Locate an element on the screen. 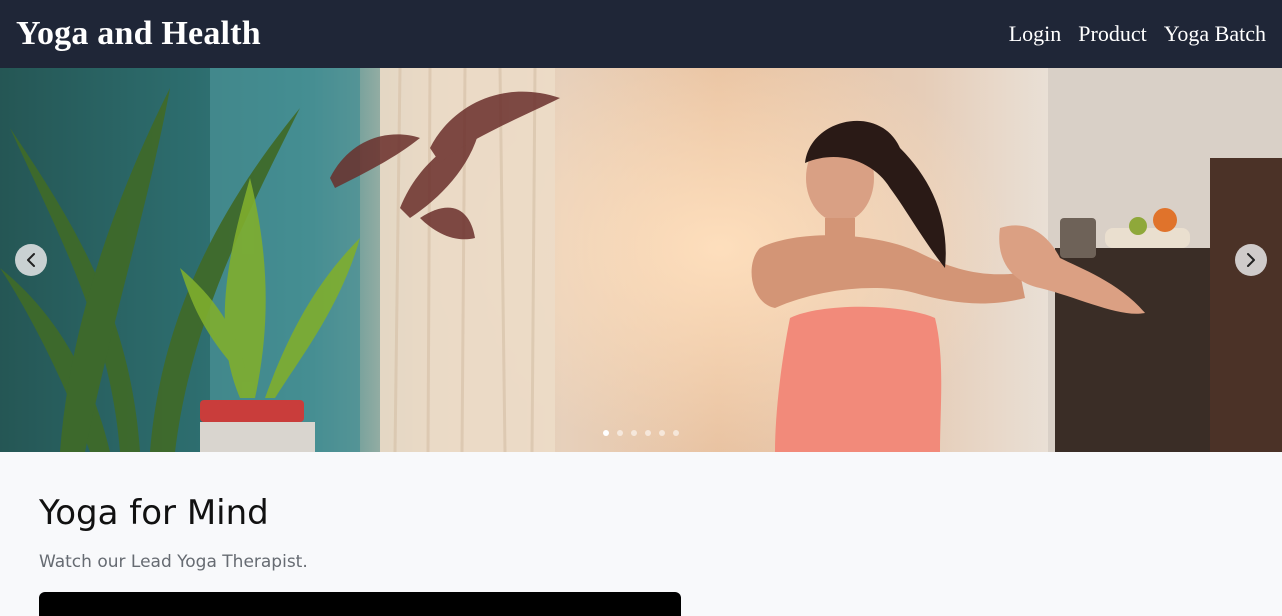  carousel-next-button is located at coordinates (1251, 260).